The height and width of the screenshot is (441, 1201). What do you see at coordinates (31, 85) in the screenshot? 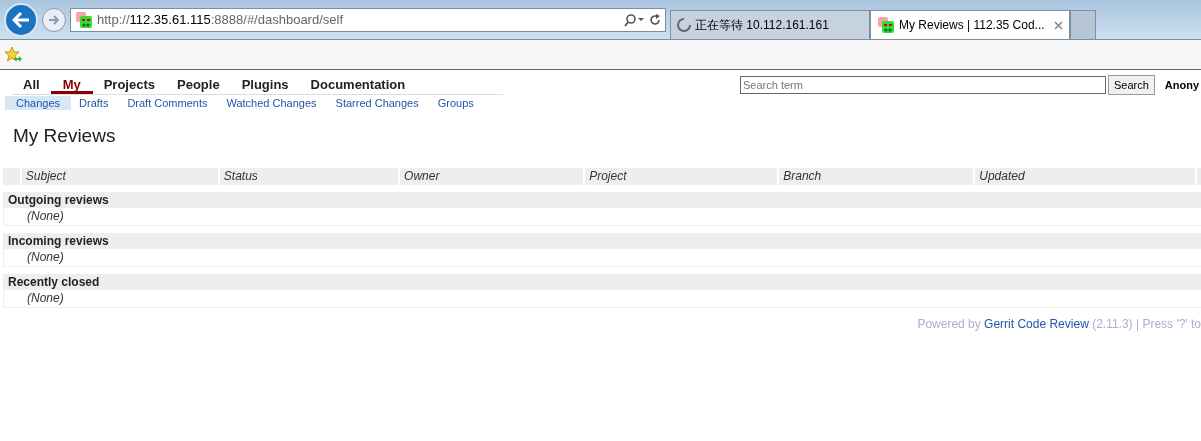
I see `menu-tab: All` at bounding box center [31, 85].